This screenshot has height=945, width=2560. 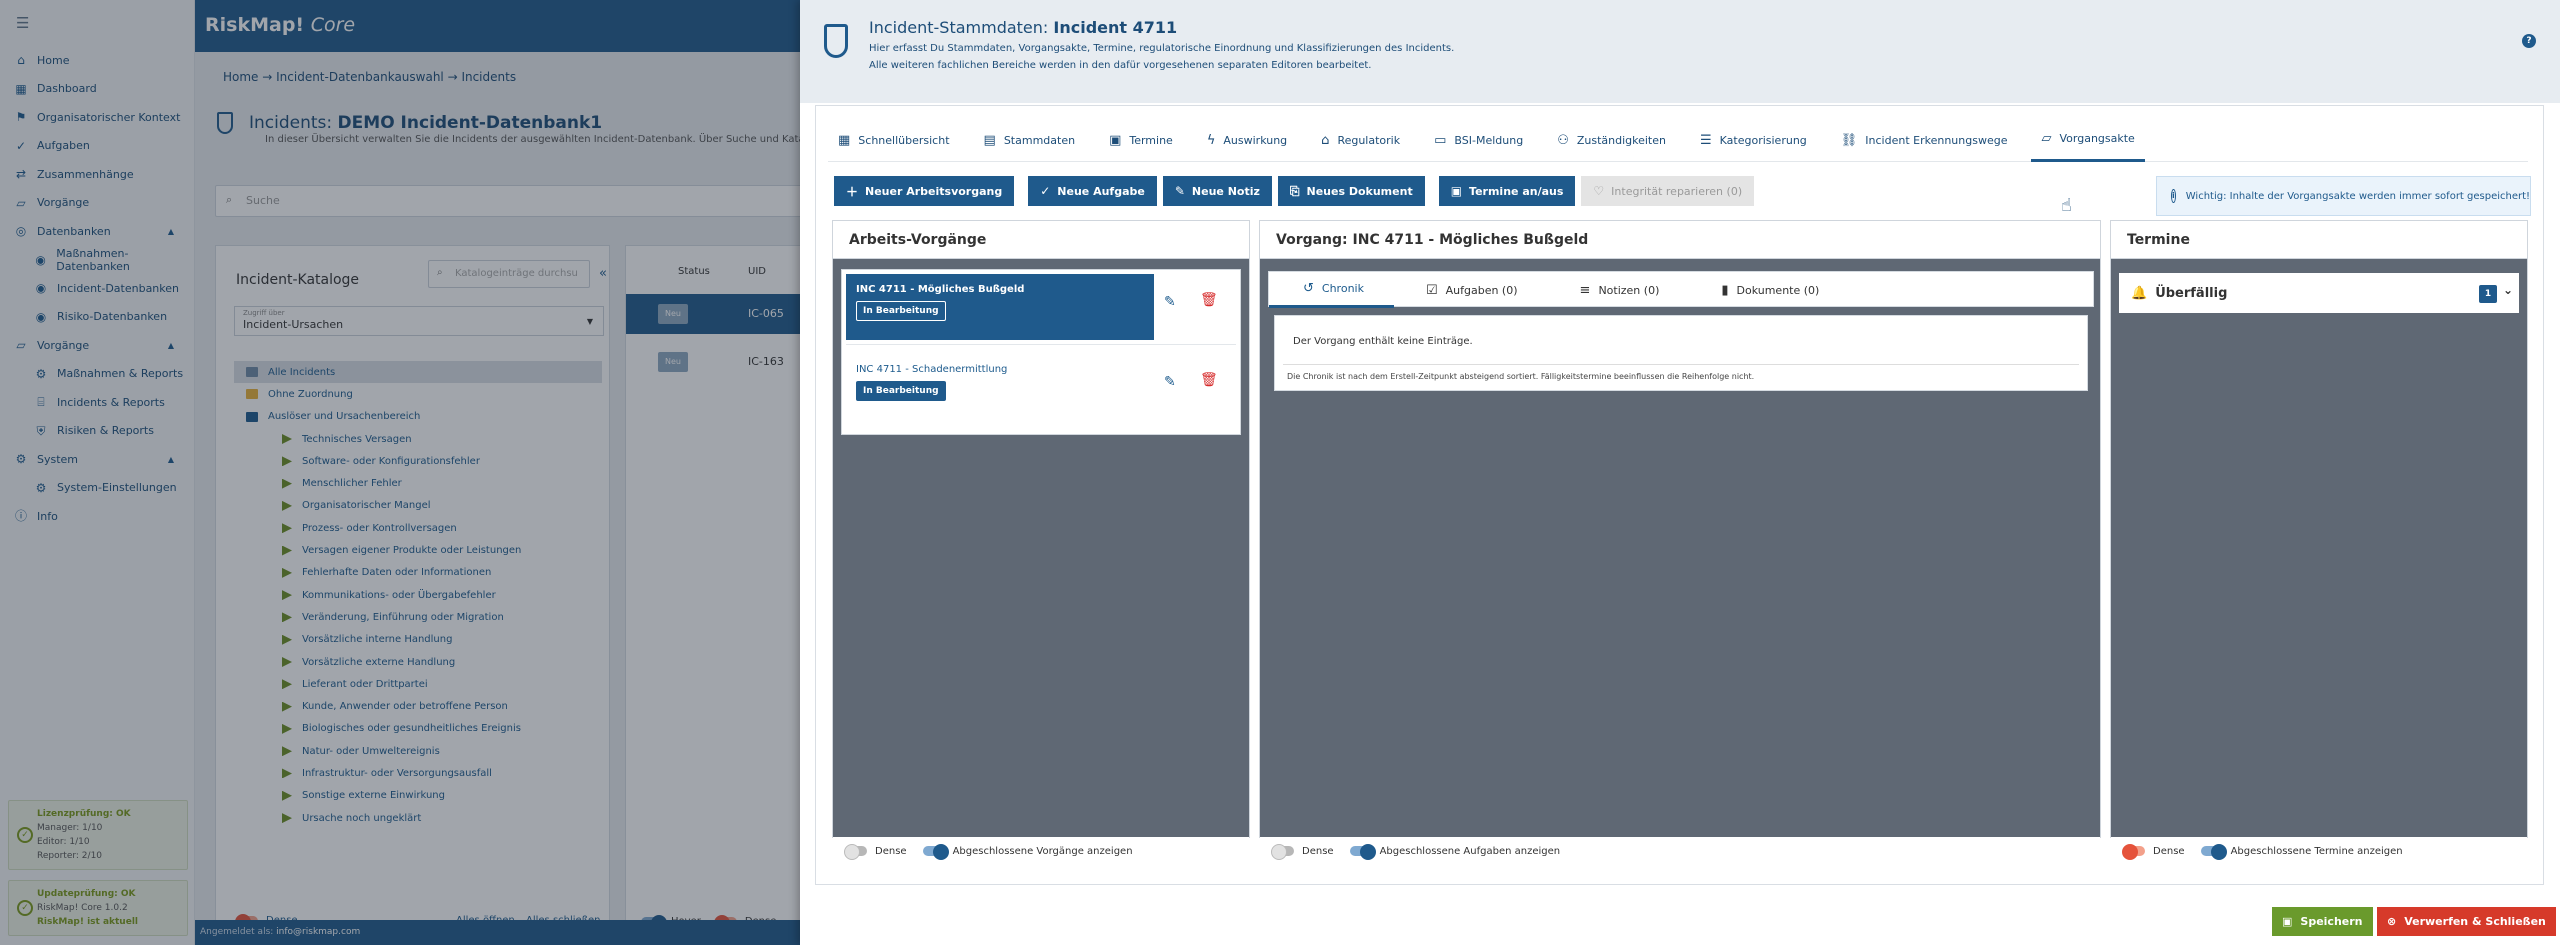 What do you see at coordinates (1585, 290) in the screenshot?
I see `notes-icon: ≡` at bounding box center [1585, 290].